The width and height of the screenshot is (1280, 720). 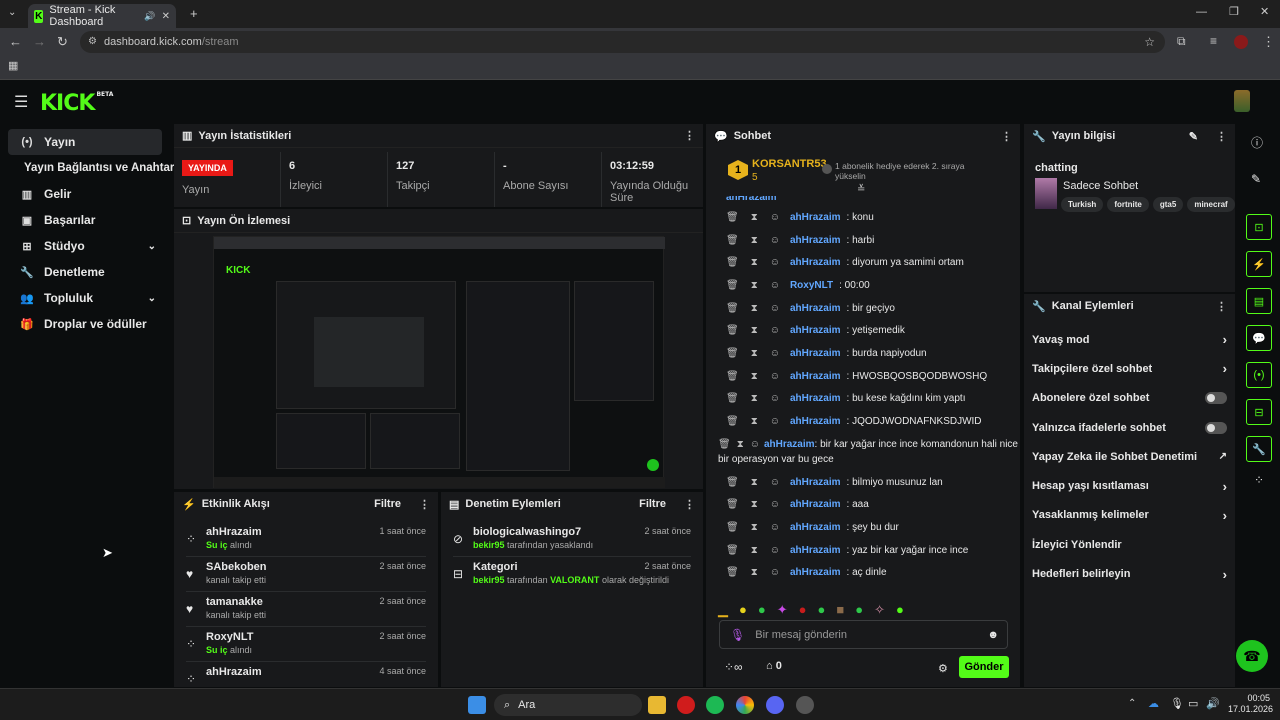 What do you see at coordinates (1234, 12) in the screenshot?
I see `restore-icon: ❐` at bounding box center [1234, 12].